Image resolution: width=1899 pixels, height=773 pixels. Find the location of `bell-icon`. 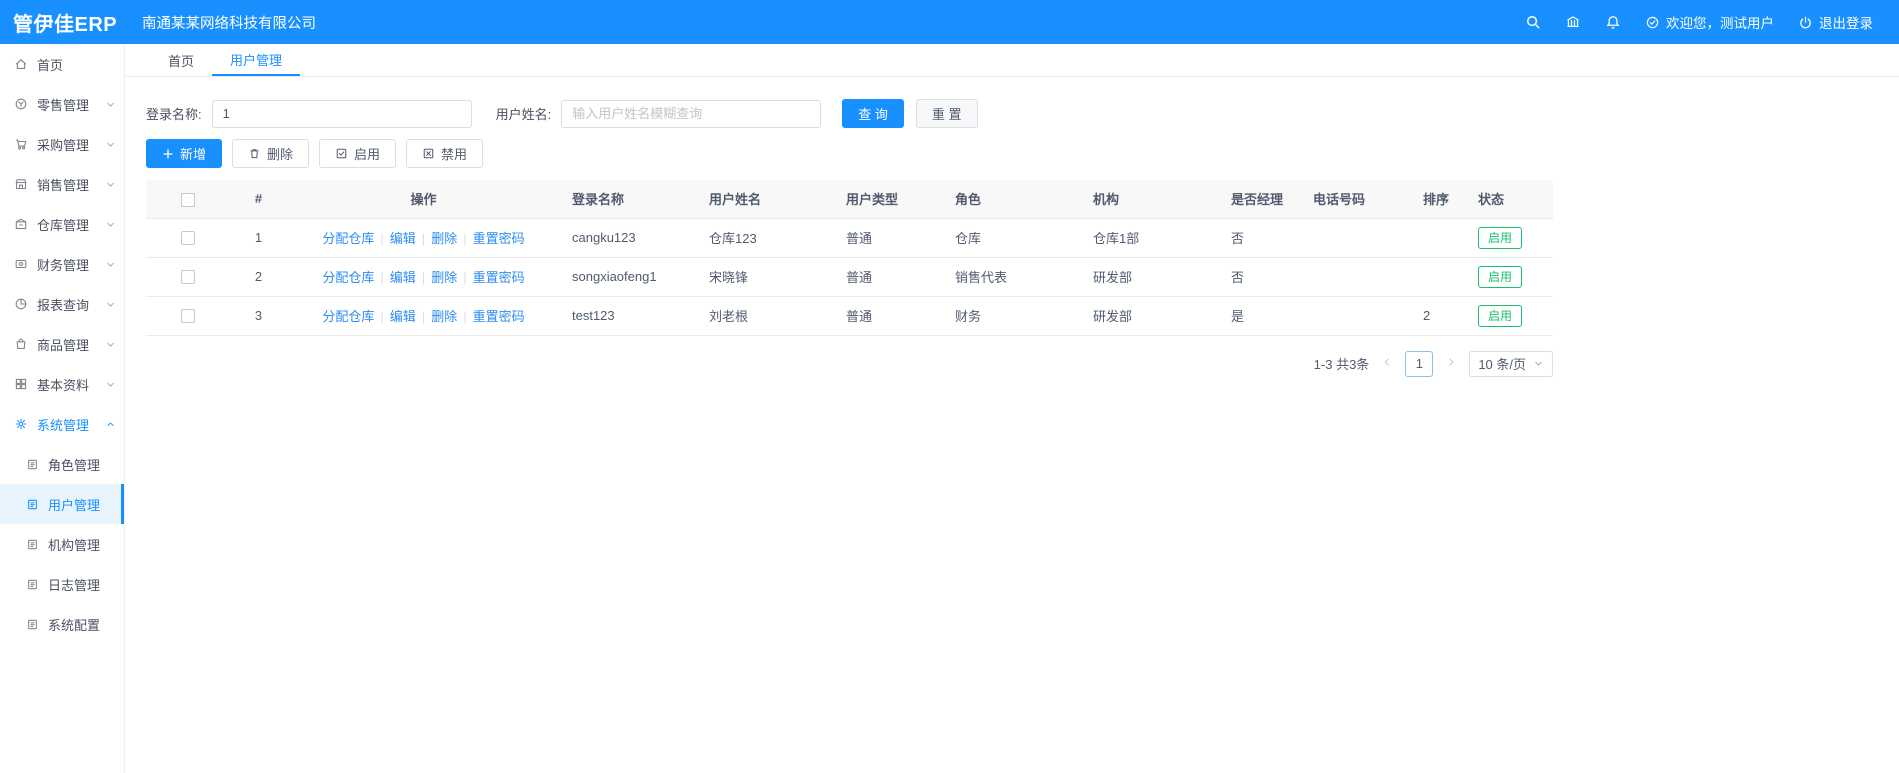

bell-icon is located at coordinates (1613, 22).